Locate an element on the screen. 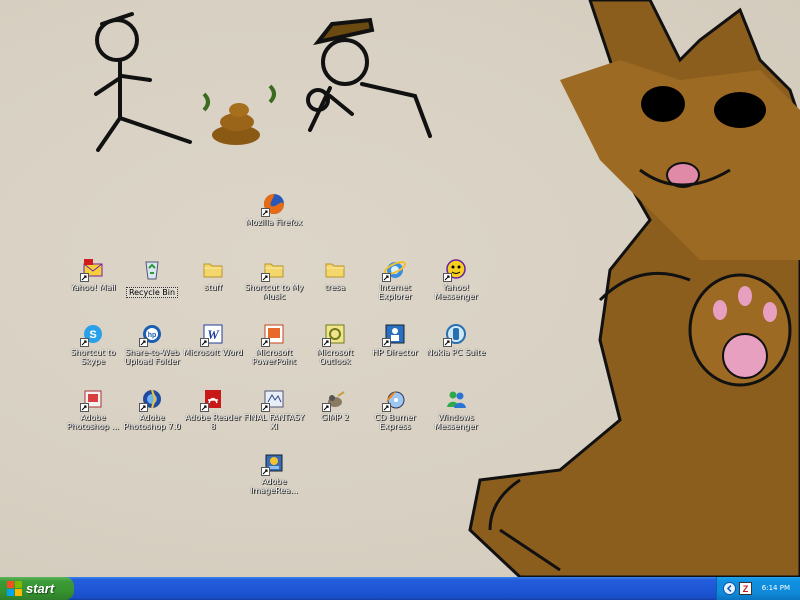 This screenshot has width=800, height=600. expand-tray-icon is located at coordinates (729, 588).